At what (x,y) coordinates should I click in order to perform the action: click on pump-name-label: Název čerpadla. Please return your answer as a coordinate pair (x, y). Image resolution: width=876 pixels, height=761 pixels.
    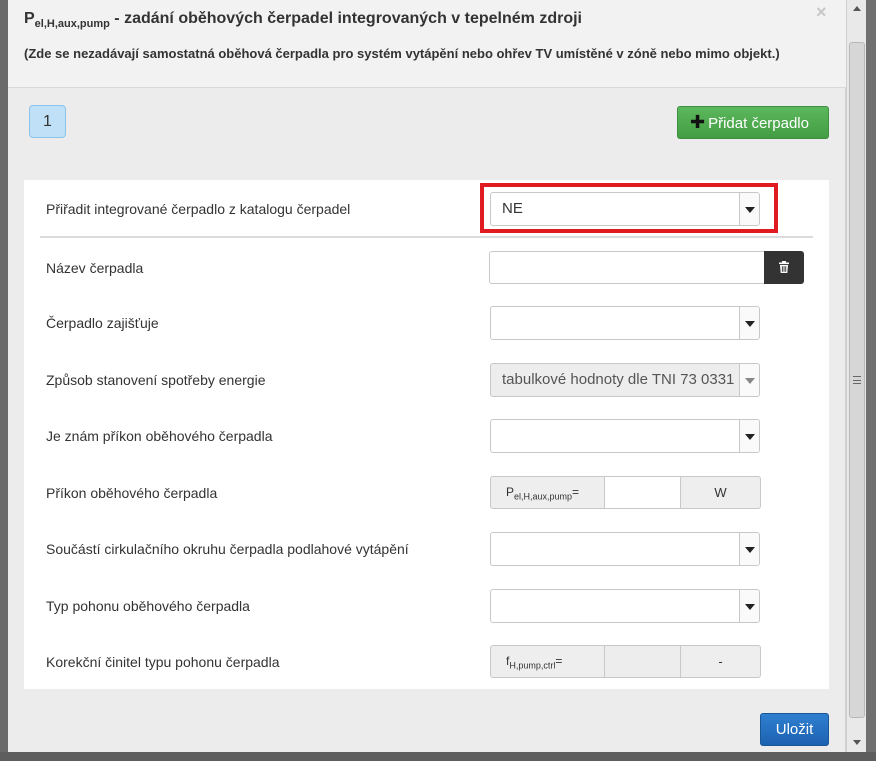
    Looking at the image, I should click on (95, 268).